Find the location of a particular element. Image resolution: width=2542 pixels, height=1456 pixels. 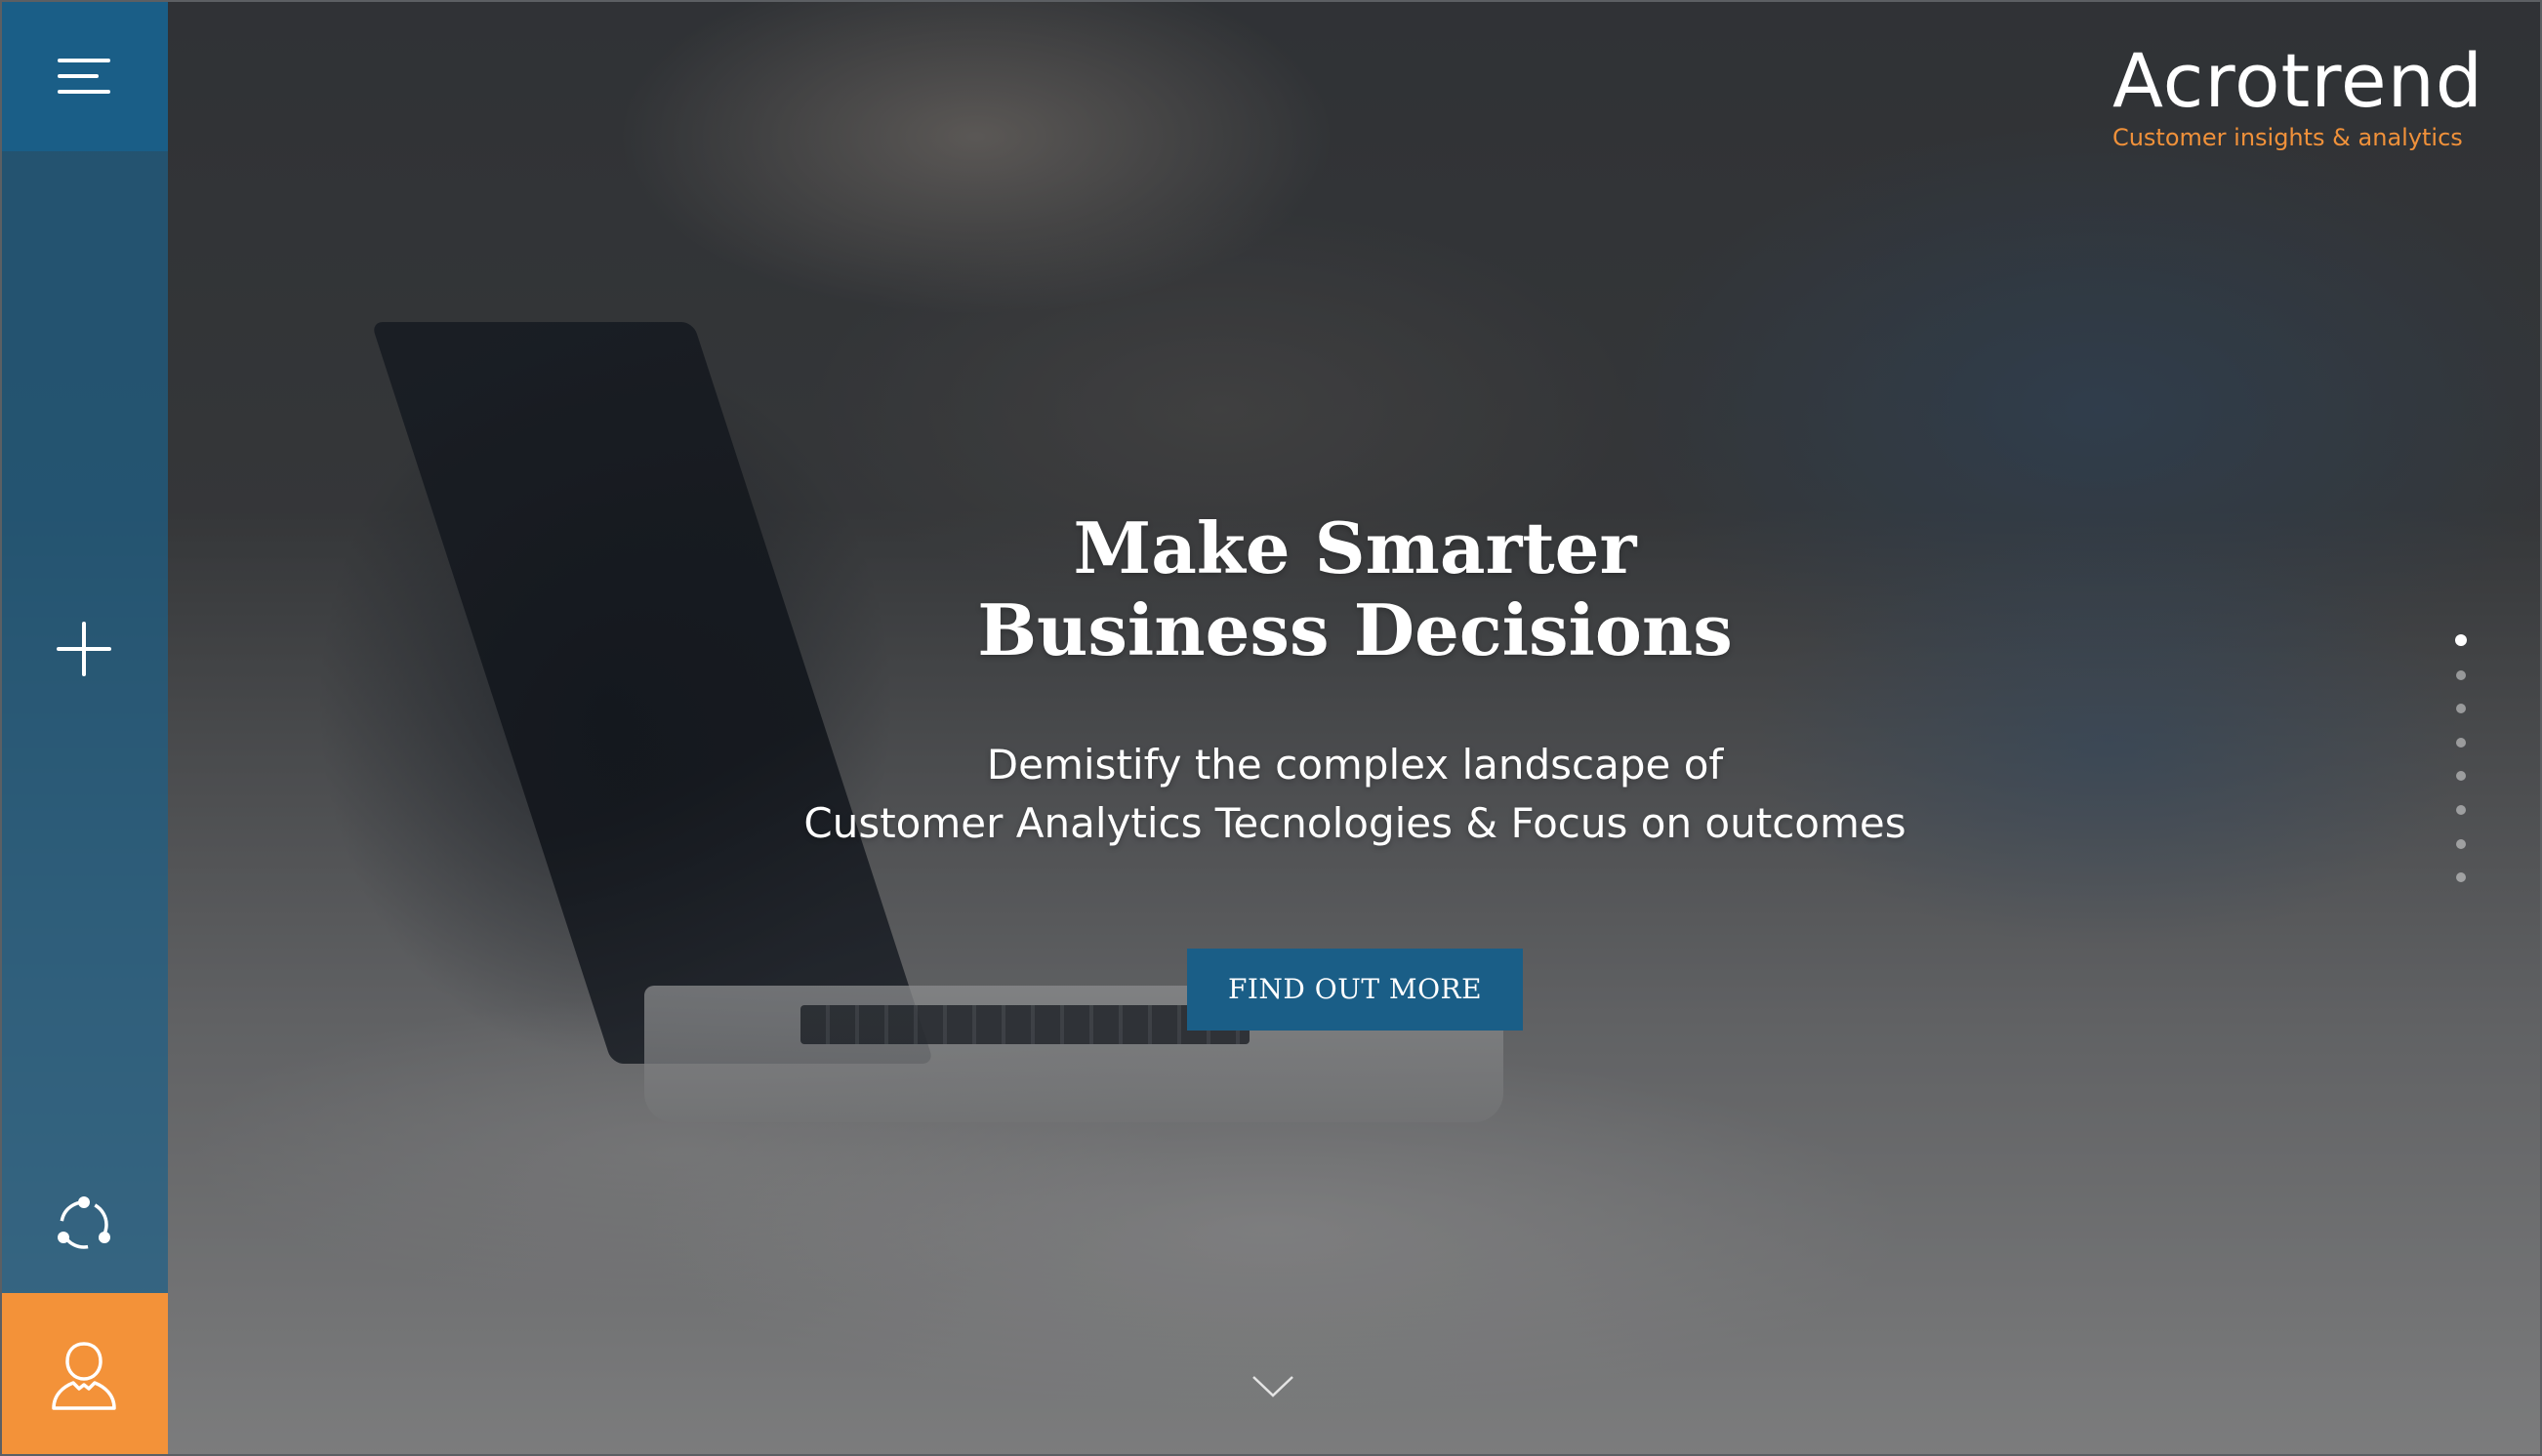

share-button is located at coordinates (84, 1224).